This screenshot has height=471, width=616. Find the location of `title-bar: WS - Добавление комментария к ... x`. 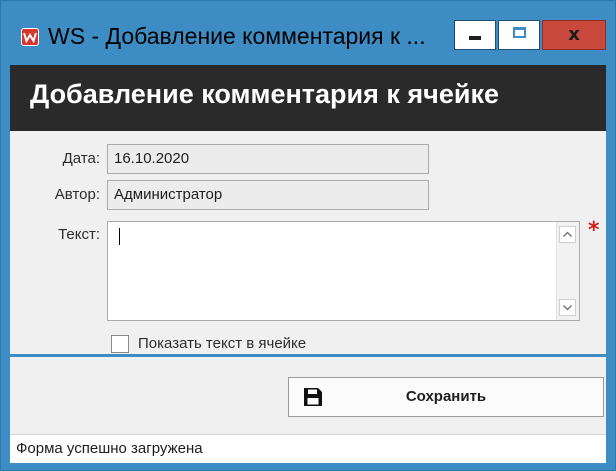

title-bar: WS - Добавление комментария к ... x is located at coordinates (308, 33).